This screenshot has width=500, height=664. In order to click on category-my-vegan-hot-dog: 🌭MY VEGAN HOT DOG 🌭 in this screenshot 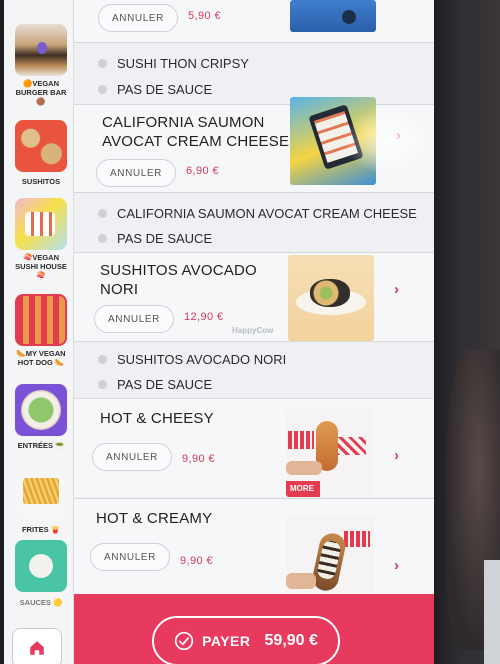, I will do `click(41, 330)`.